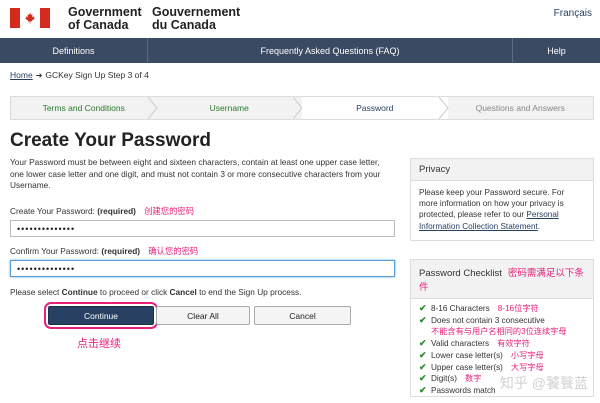 The width and height of the screenshot is (600, 403). Describe the element at coordinates (21, 75) in the screenshot. I see `breadcrumb-home-link: Home` at that location.